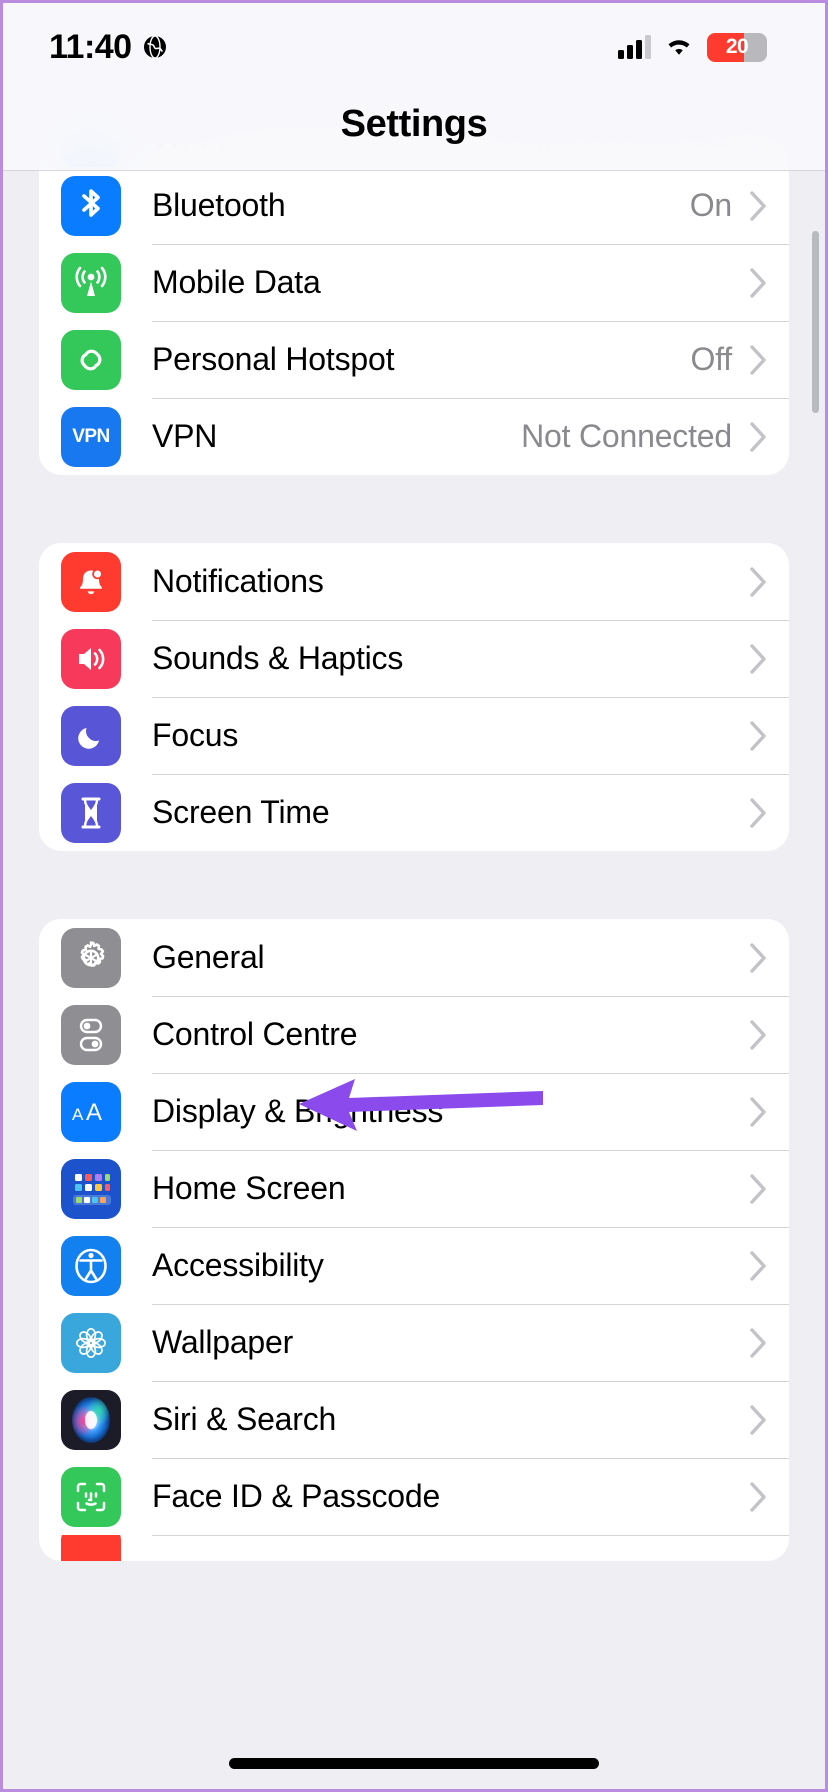 This screenshot has width=828, height=1792. Describe the element at coordinates (91, 1342) in the screenshot. I see `wallpaper-flower-icon` at that location.